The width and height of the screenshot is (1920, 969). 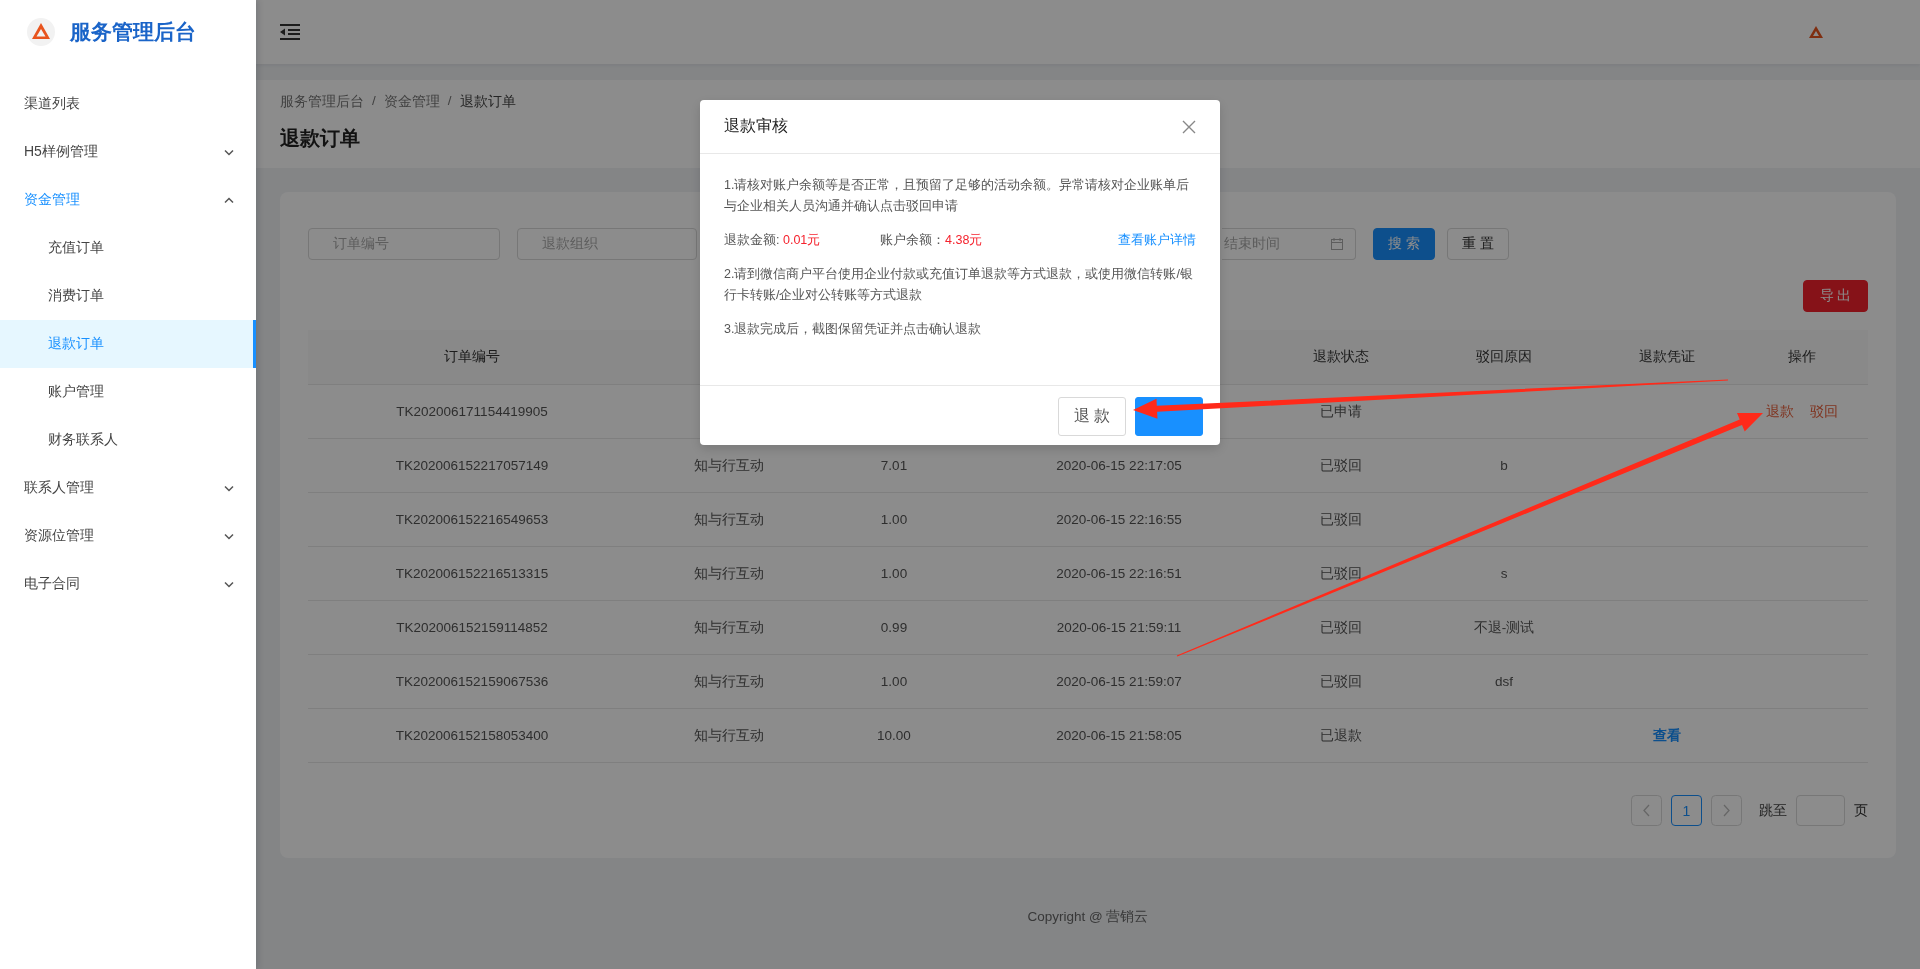 I want to click on triangle-icon, so click(x=1816, y=32).